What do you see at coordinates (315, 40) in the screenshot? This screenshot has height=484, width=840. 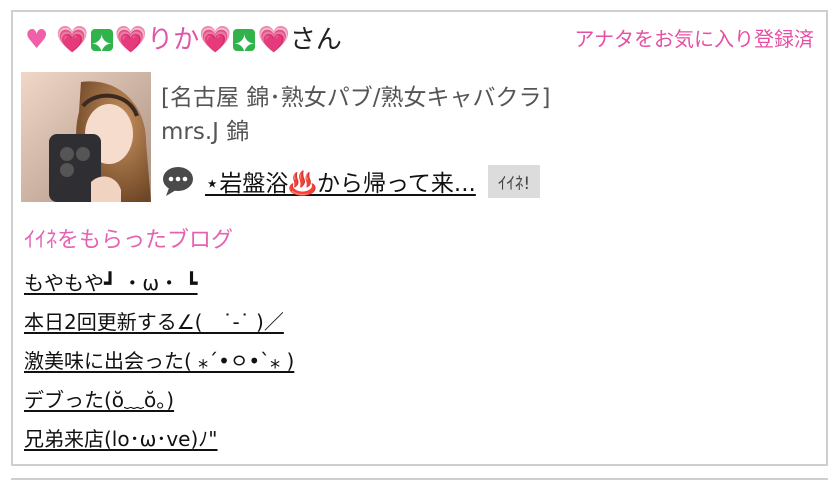 I see `honorific: さん` at bounding box center [315, 40].